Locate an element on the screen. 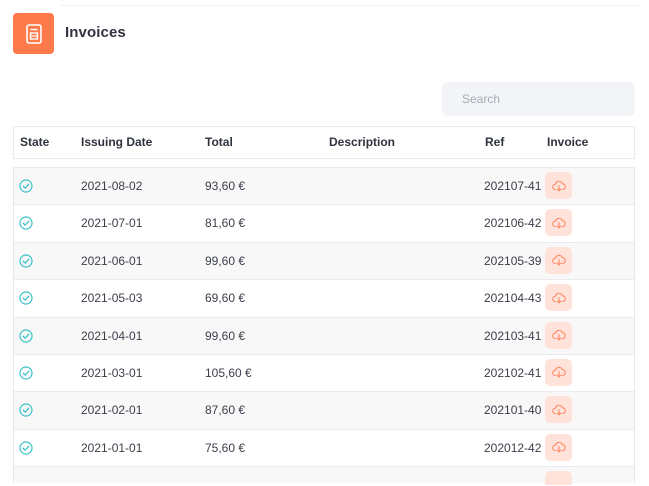 This screenshot has height=486, width=649. top-divider is located at coordinates (350, 5).